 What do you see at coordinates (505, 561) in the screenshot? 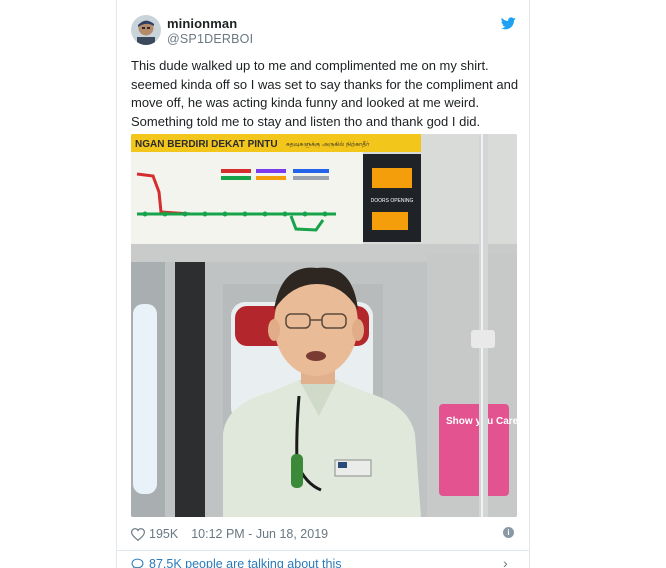
I see `chevron-right-icon: ›` at bounding box center [505, 561].